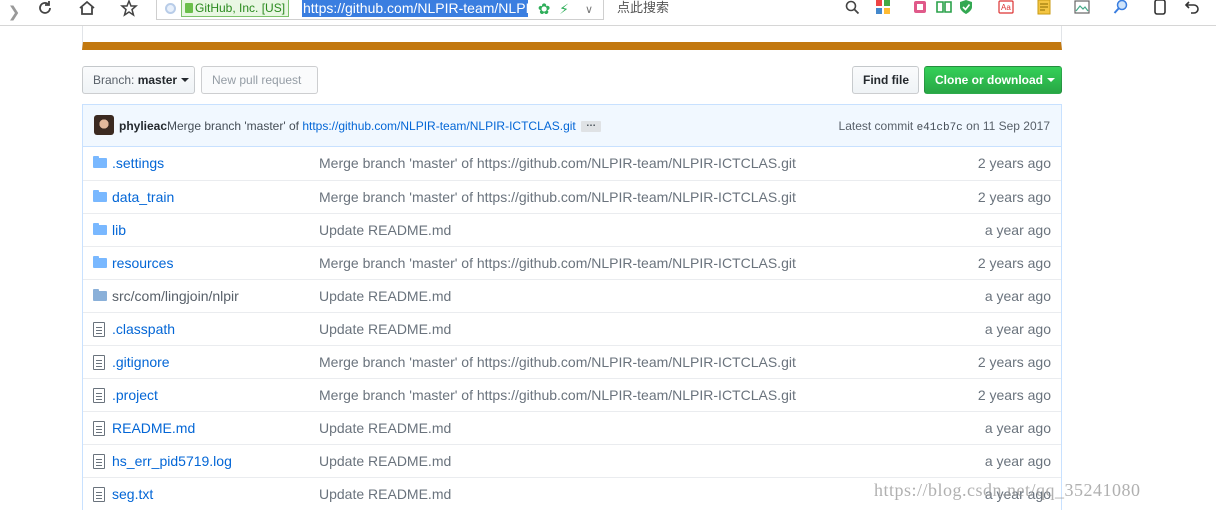 This screenshot has width=1216, height=510. Describe the element at coordinates (966, 8) in the screenshot. I see `shield-icon` at that location.